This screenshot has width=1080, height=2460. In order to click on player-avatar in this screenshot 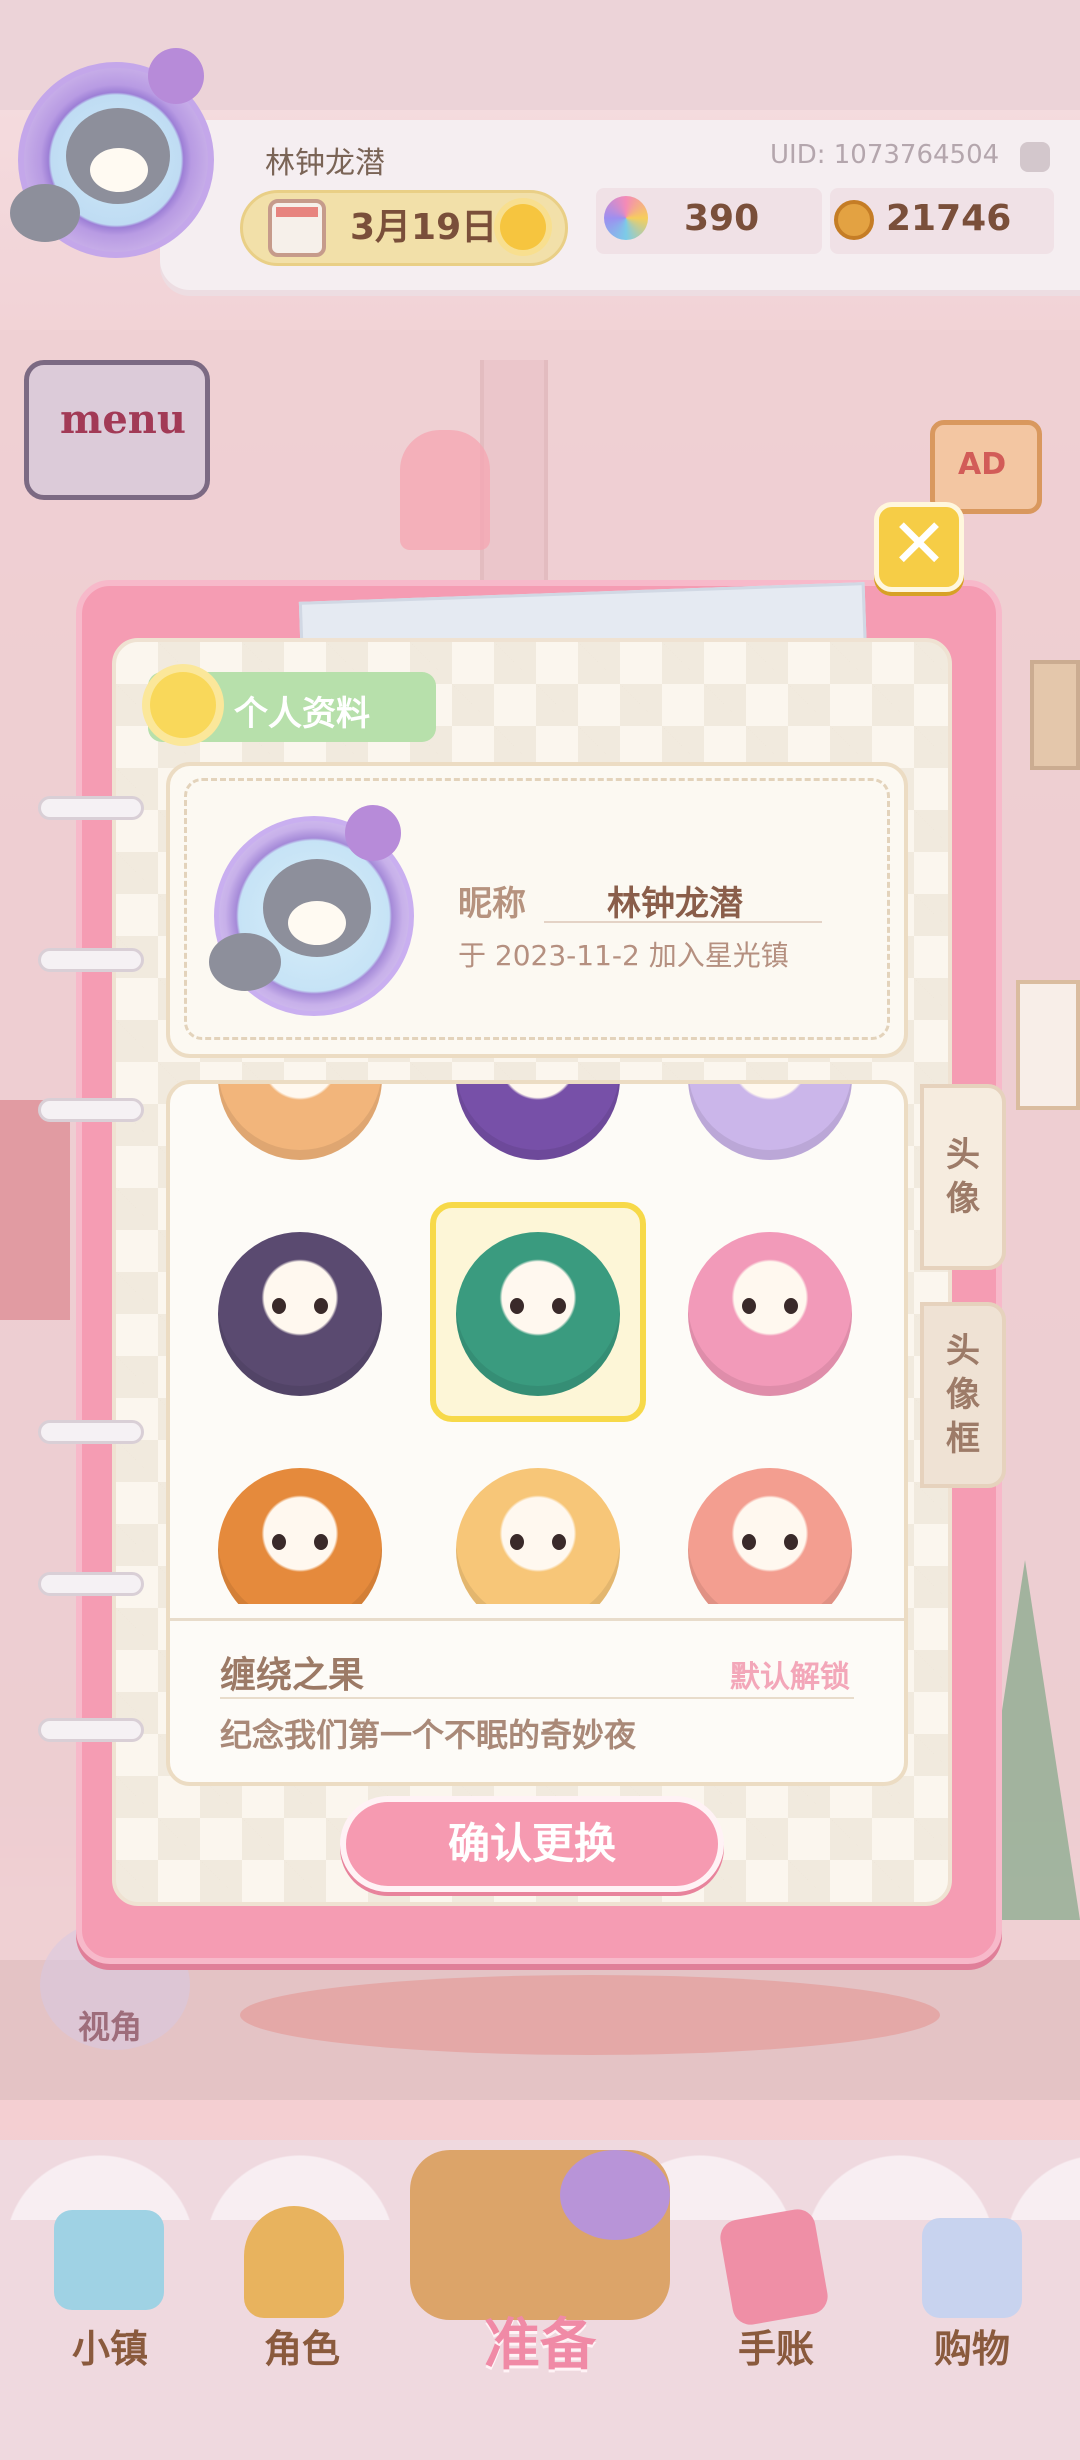, I will do `click(112, 153)`.